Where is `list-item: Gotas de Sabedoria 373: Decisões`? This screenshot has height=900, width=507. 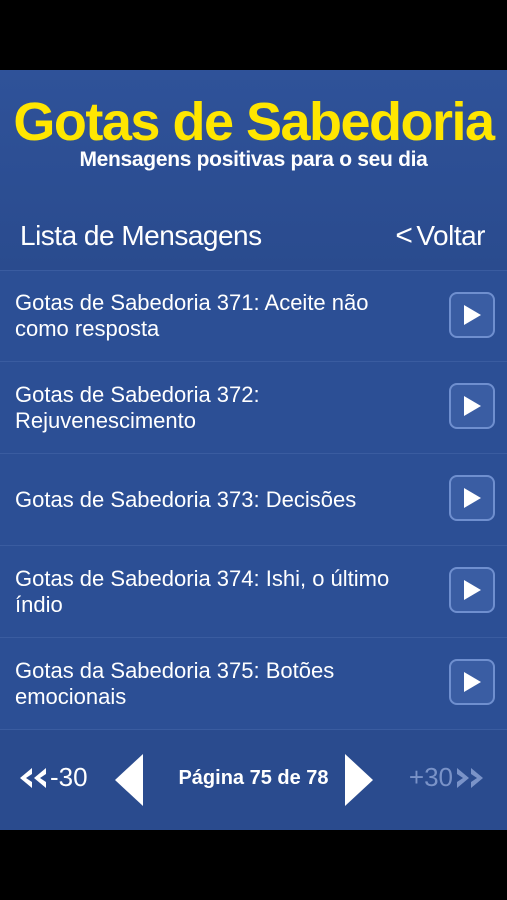 list-item: Gotas de Sabedoria 373: Decisões is located at coordinates (253, 500).